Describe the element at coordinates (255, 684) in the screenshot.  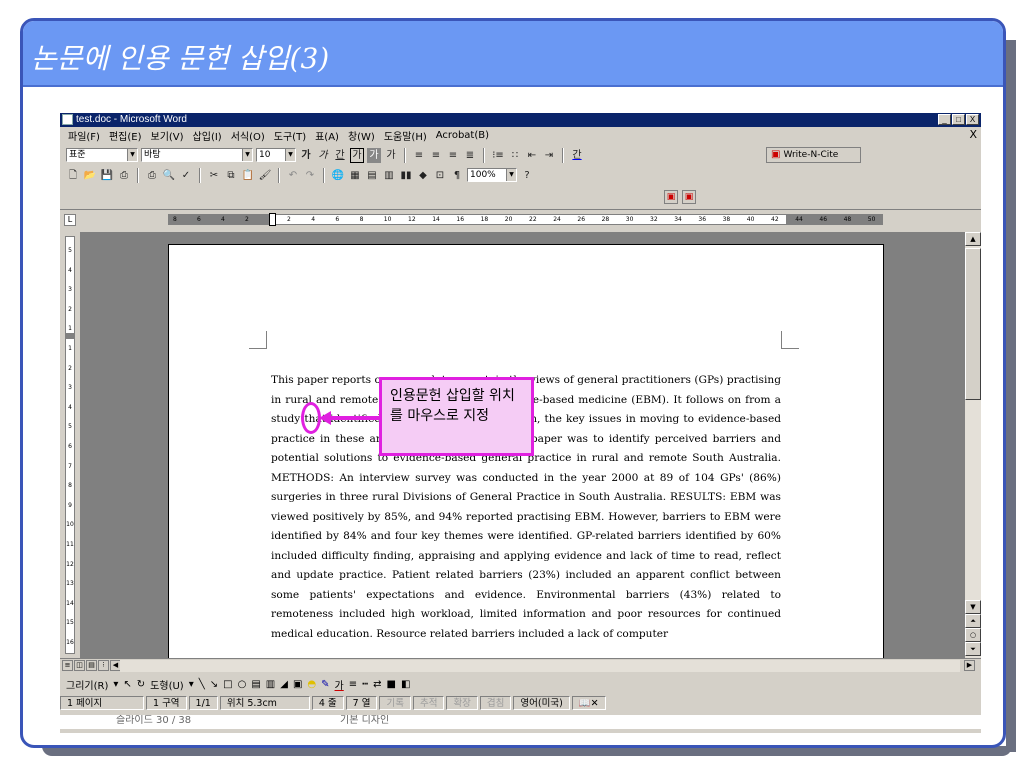
I see `textbox-icon: ▤` at that location.